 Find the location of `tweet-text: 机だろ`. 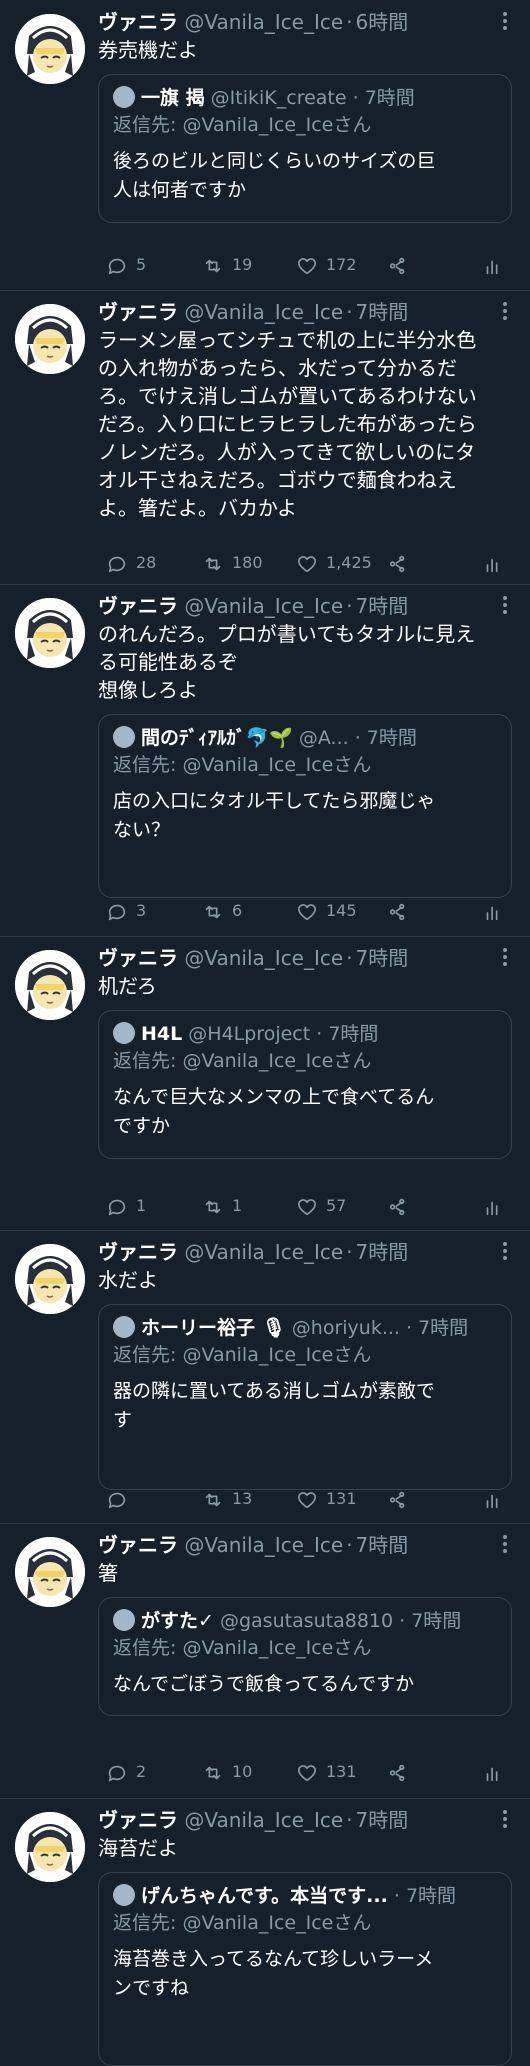

tweet-text: 机だろ is located at coordinates (127, 986).